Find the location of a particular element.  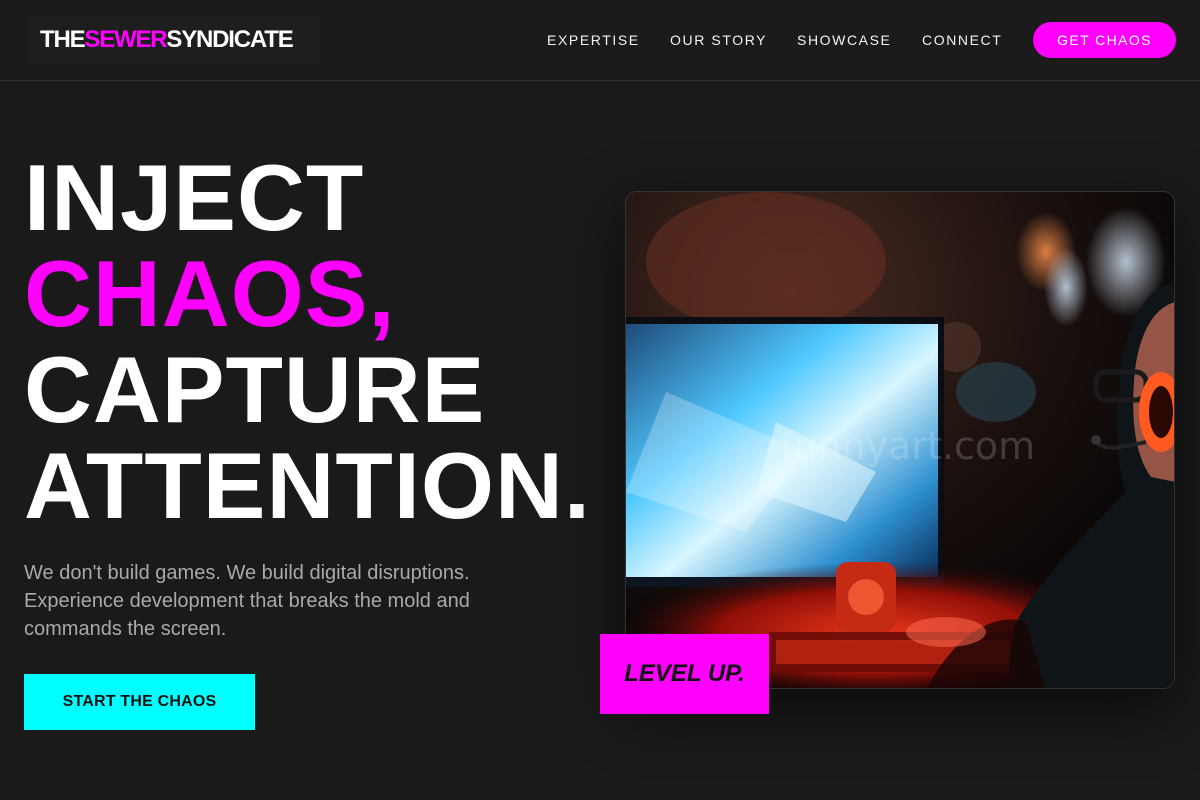

nav-link-showcase: SHOWCASE is located at coordinates (844, 40).